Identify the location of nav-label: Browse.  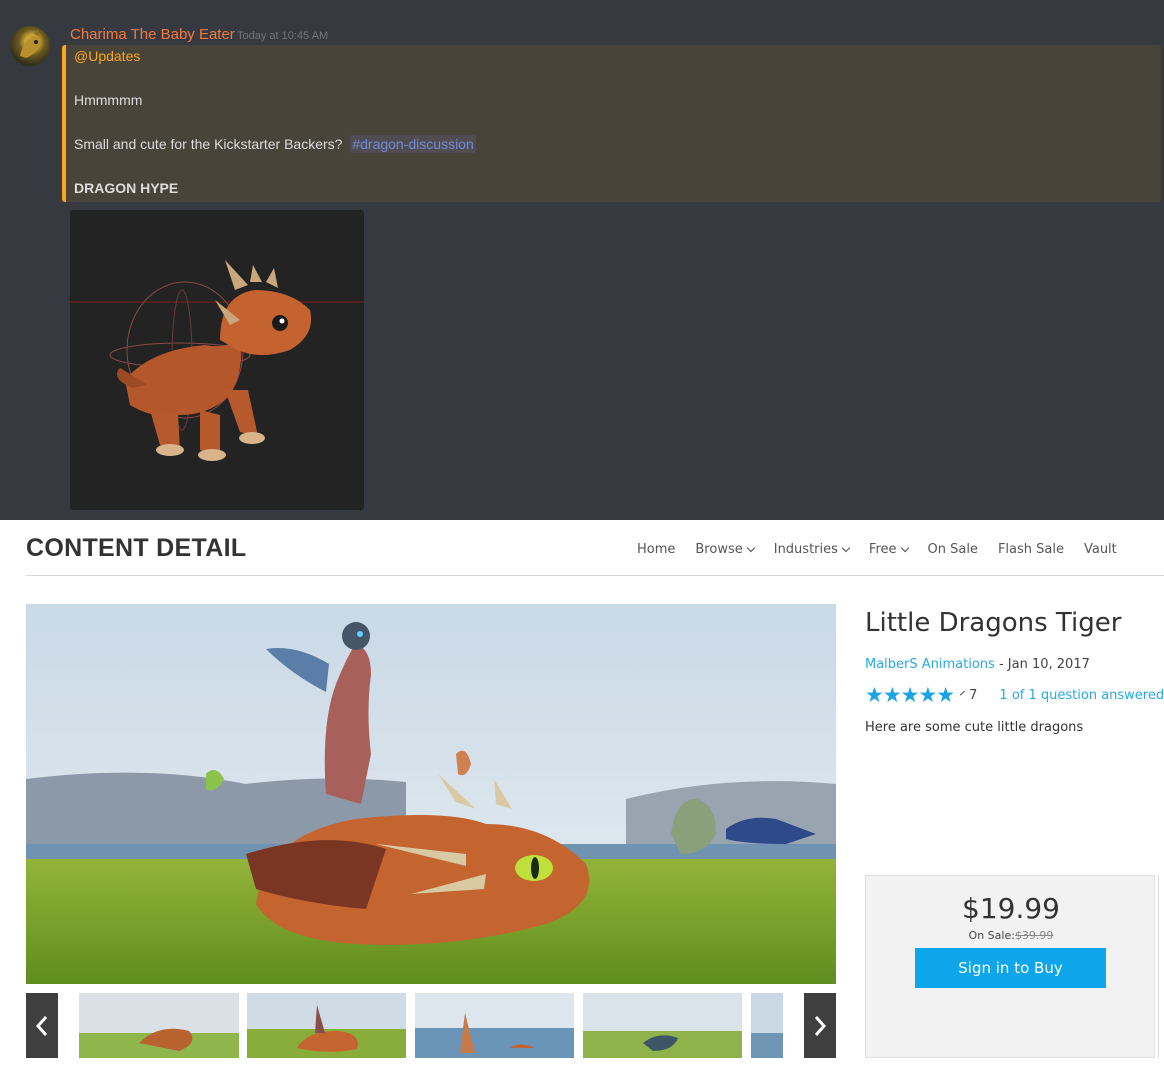
(719, 549).